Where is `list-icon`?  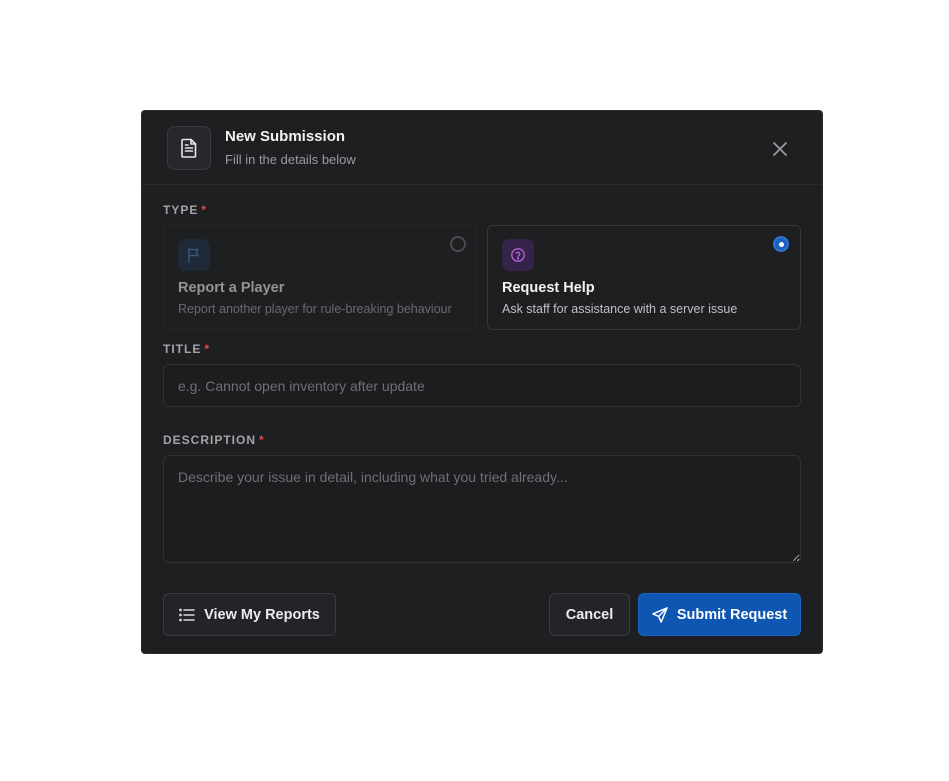
list-icon is located at coordinates (187, 614).